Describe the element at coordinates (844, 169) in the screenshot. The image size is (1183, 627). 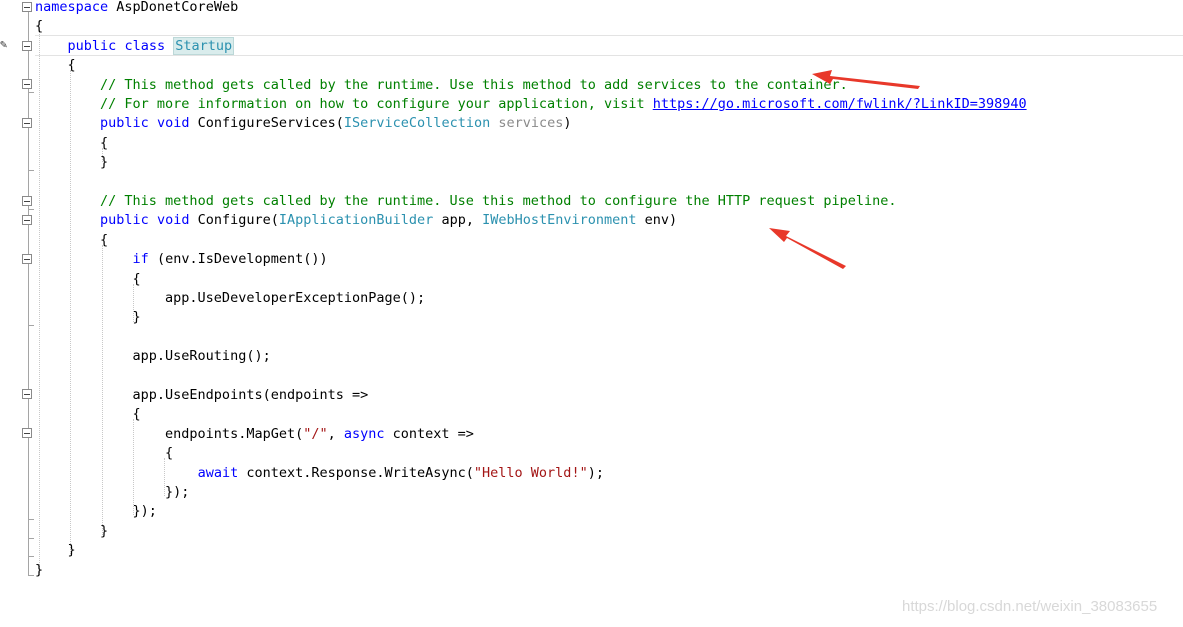
I see `annotation-arrows` at that location.